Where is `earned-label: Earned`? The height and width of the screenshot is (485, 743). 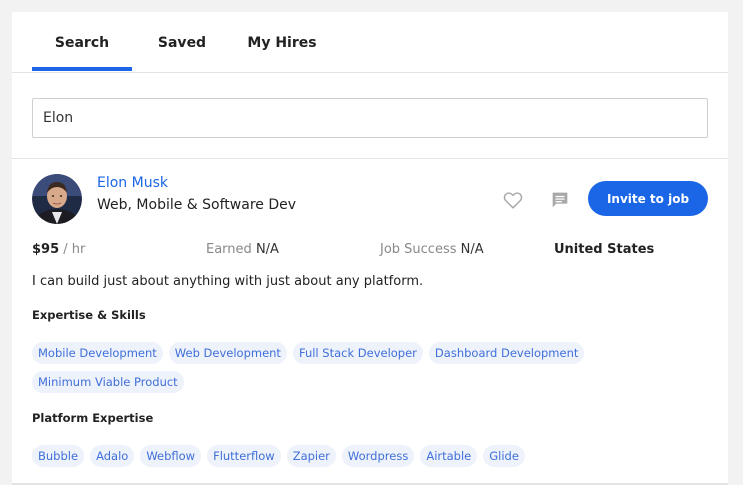 earned-label: Earned is located at coordinates (229, 249).